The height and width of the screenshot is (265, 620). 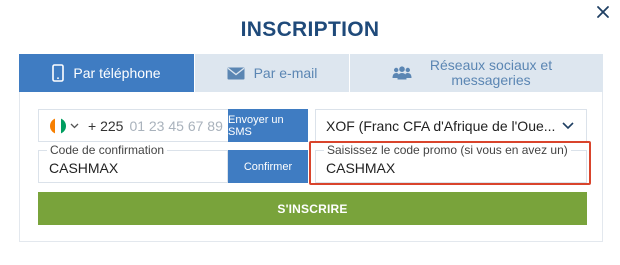 I want to click on phone-icon, so click(x=58, y=73).